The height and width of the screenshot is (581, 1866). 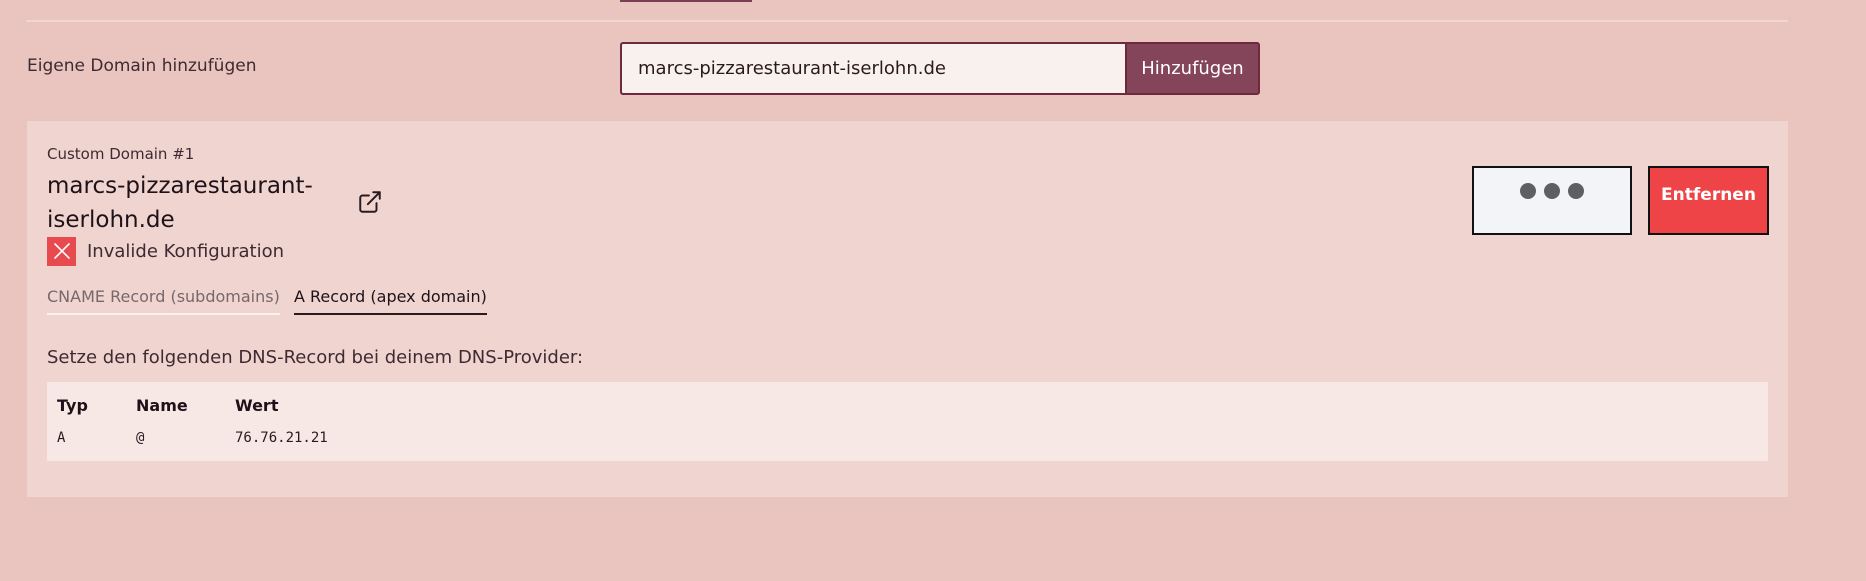 What do you see at coordinates (257, 405) in the screenshot?
I see `column-header-wert: Wert` at bounding box center [257, 405].